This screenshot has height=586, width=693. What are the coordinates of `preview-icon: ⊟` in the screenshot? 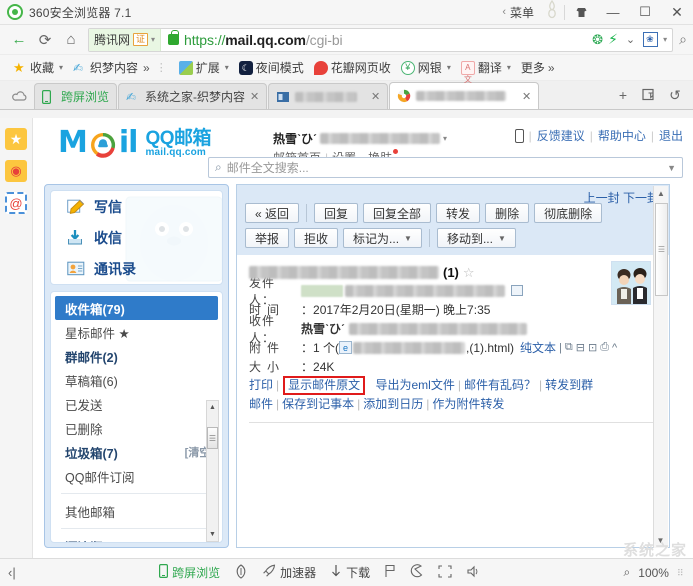 It's located at (580, 347).